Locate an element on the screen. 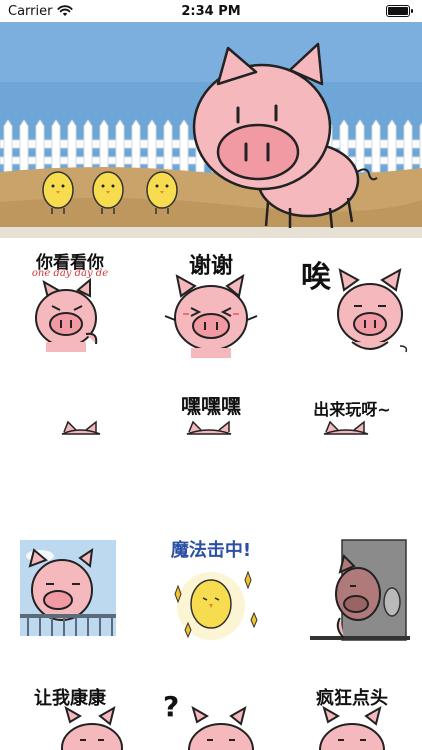 The width and height of the screenshot is (422, 750). pig-peek-icon is located at coordinates (81, 427).